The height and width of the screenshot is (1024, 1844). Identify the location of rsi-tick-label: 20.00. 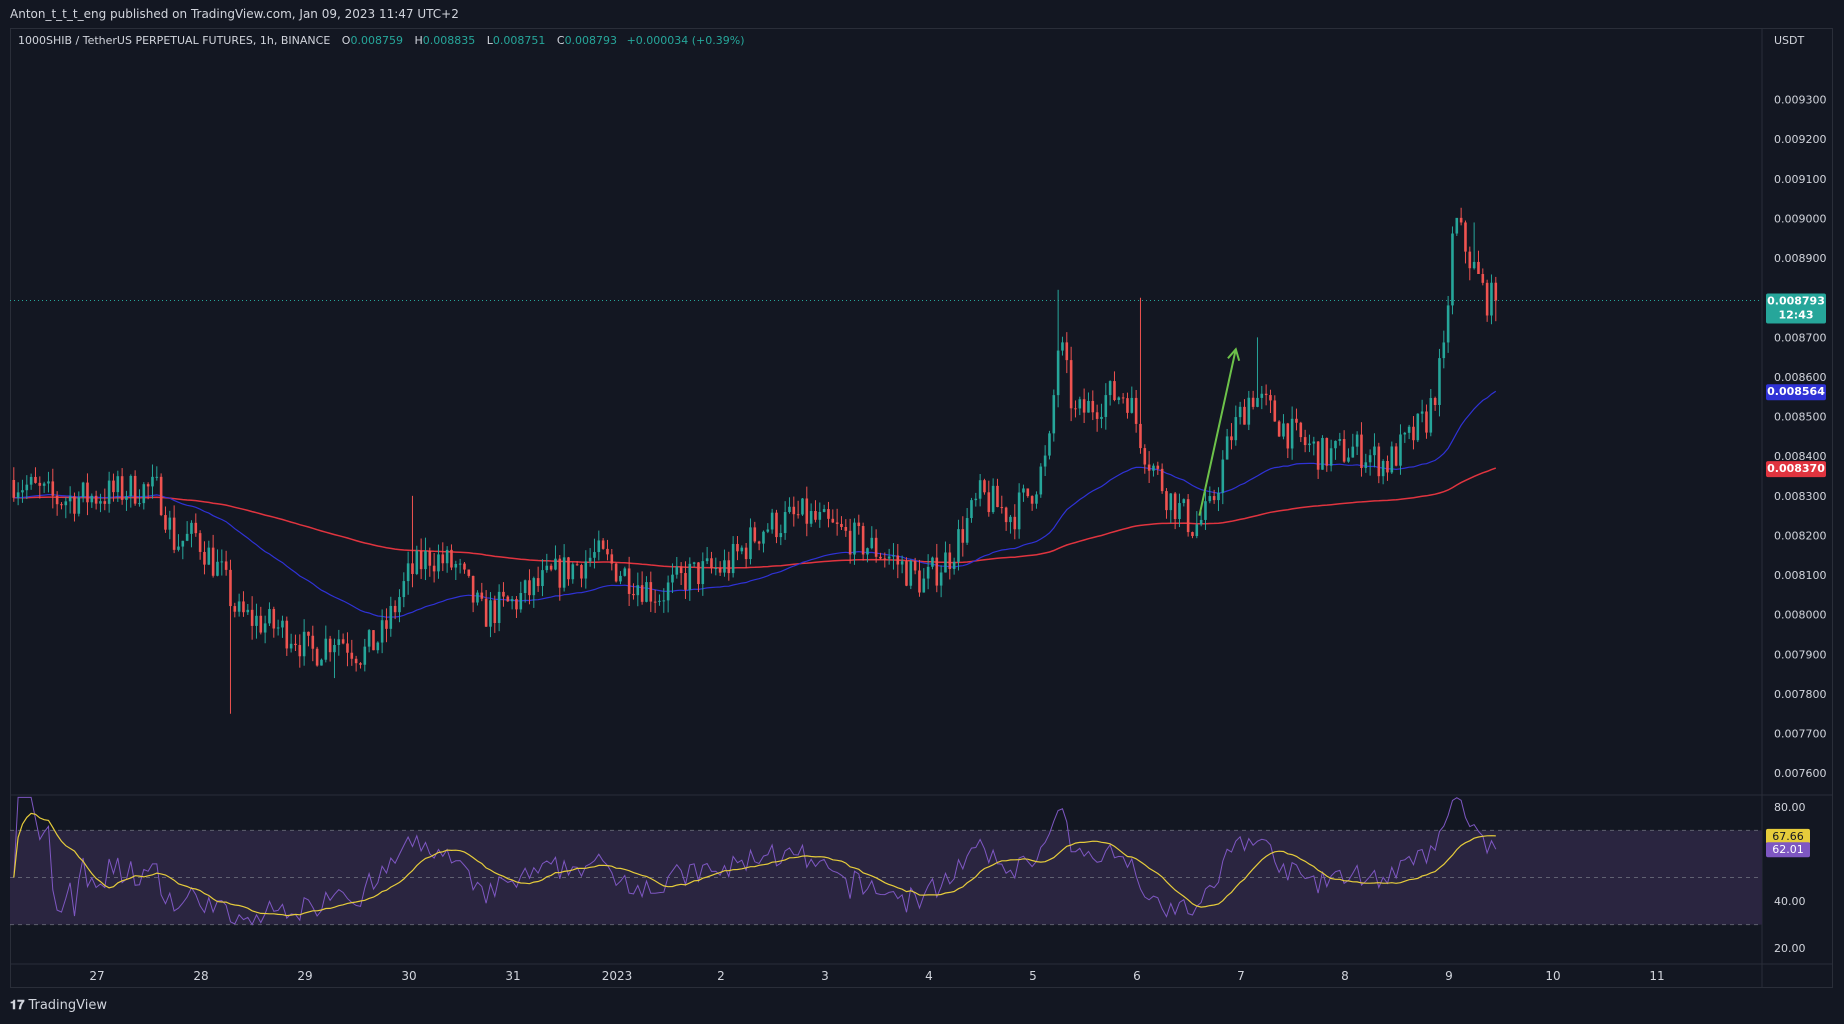
(1790, 948).